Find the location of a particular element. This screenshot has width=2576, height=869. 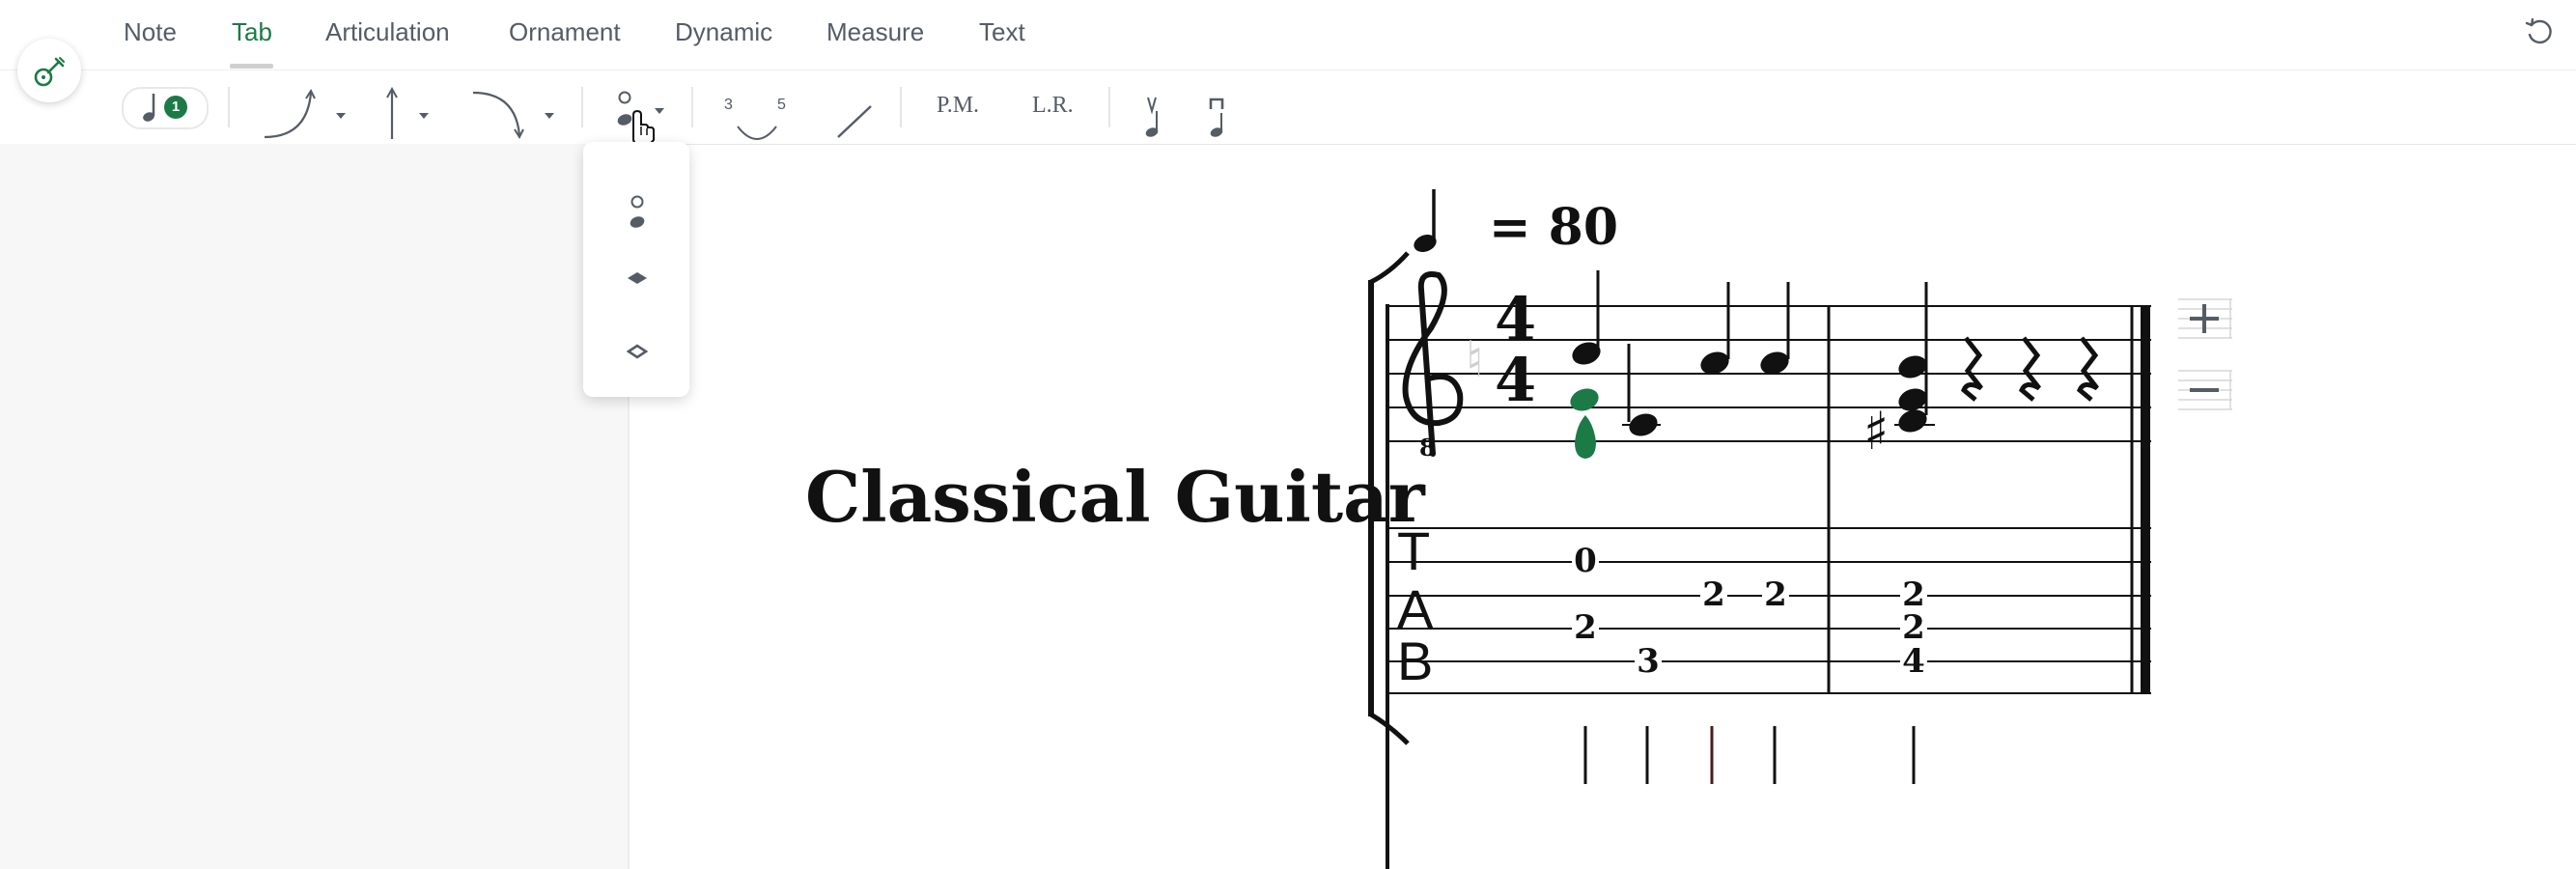

guitar-icon is located at coordinates (50, 72).